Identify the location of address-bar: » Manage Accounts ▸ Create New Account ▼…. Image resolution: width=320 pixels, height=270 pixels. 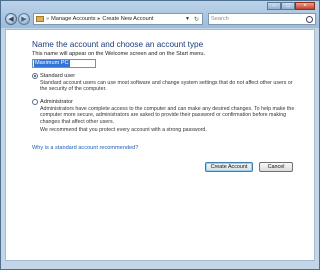
(118, 19).